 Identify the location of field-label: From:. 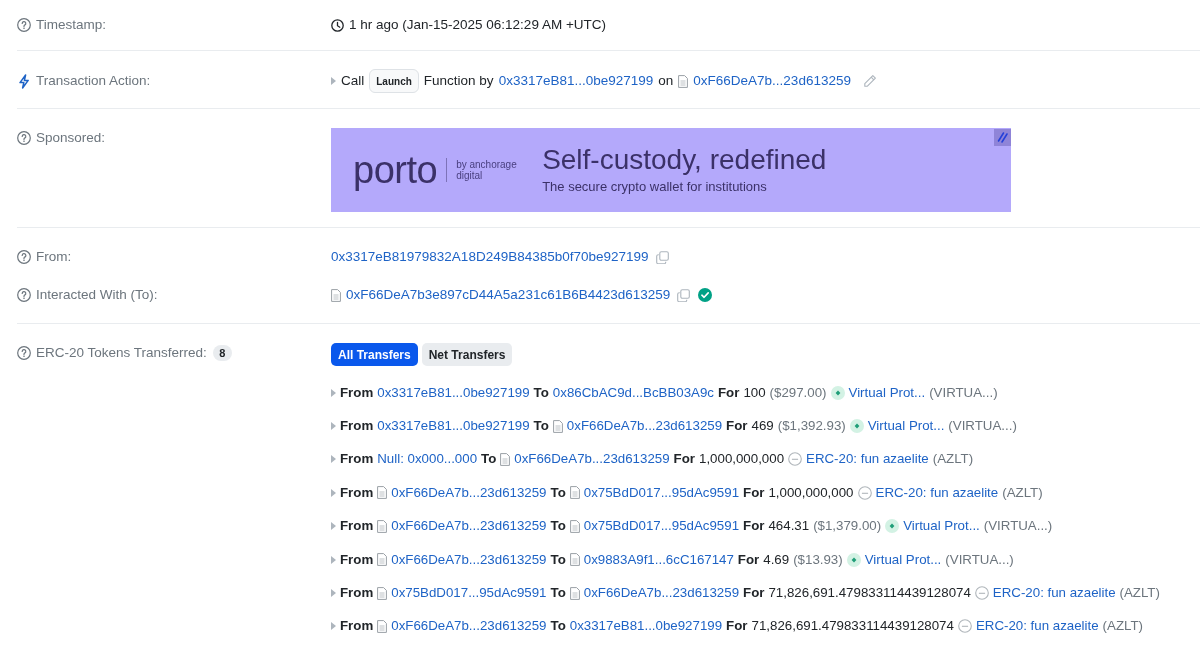
(54, 257).